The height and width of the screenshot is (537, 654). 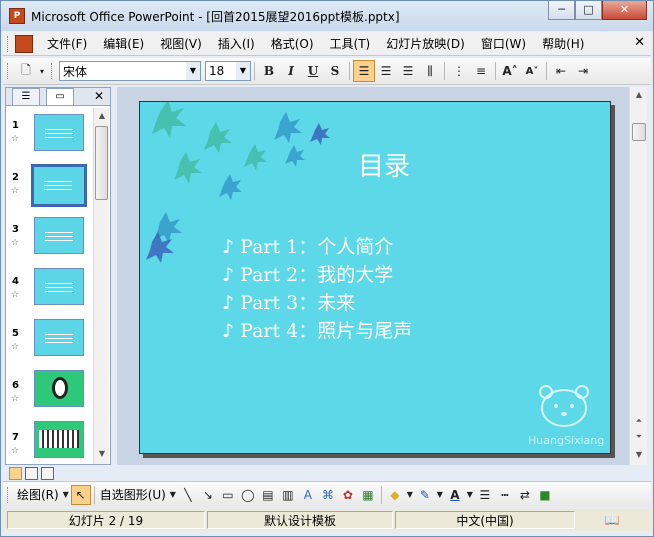 I want to click on tab-slides: ▭, so click(x=60, y=96).